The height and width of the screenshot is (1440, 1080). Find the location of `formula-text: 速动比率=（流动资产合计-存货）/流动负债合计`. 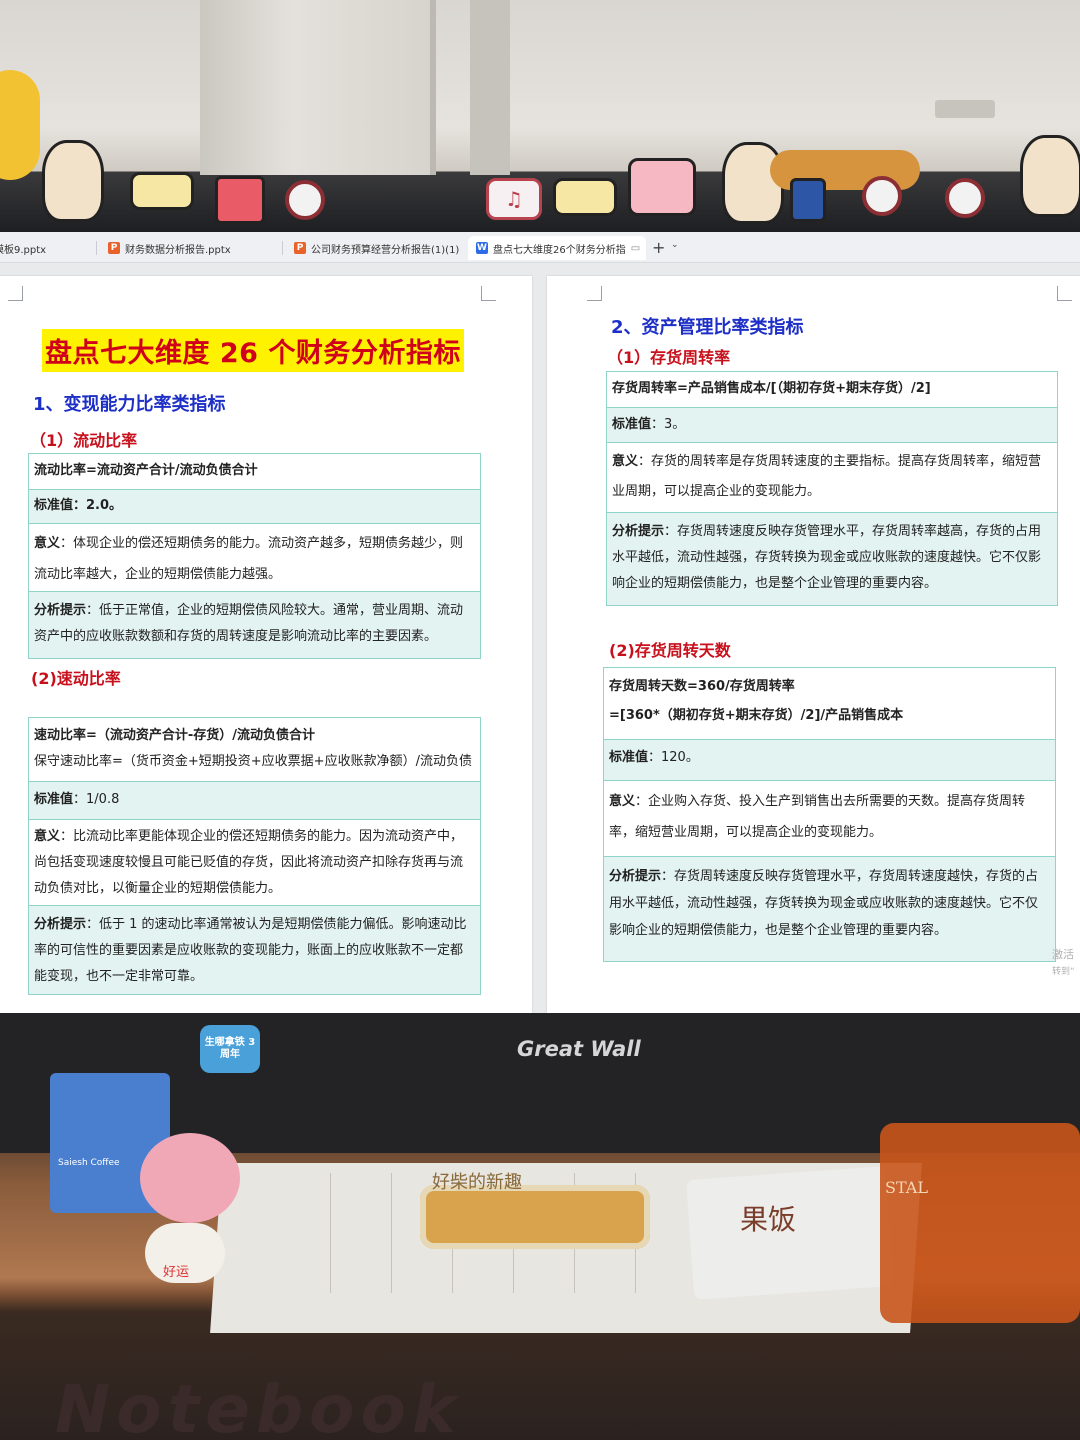

formula-text: 速动比率=（流动资产合计-存货）/流动负债合计 is located at coordinates (175, 735).